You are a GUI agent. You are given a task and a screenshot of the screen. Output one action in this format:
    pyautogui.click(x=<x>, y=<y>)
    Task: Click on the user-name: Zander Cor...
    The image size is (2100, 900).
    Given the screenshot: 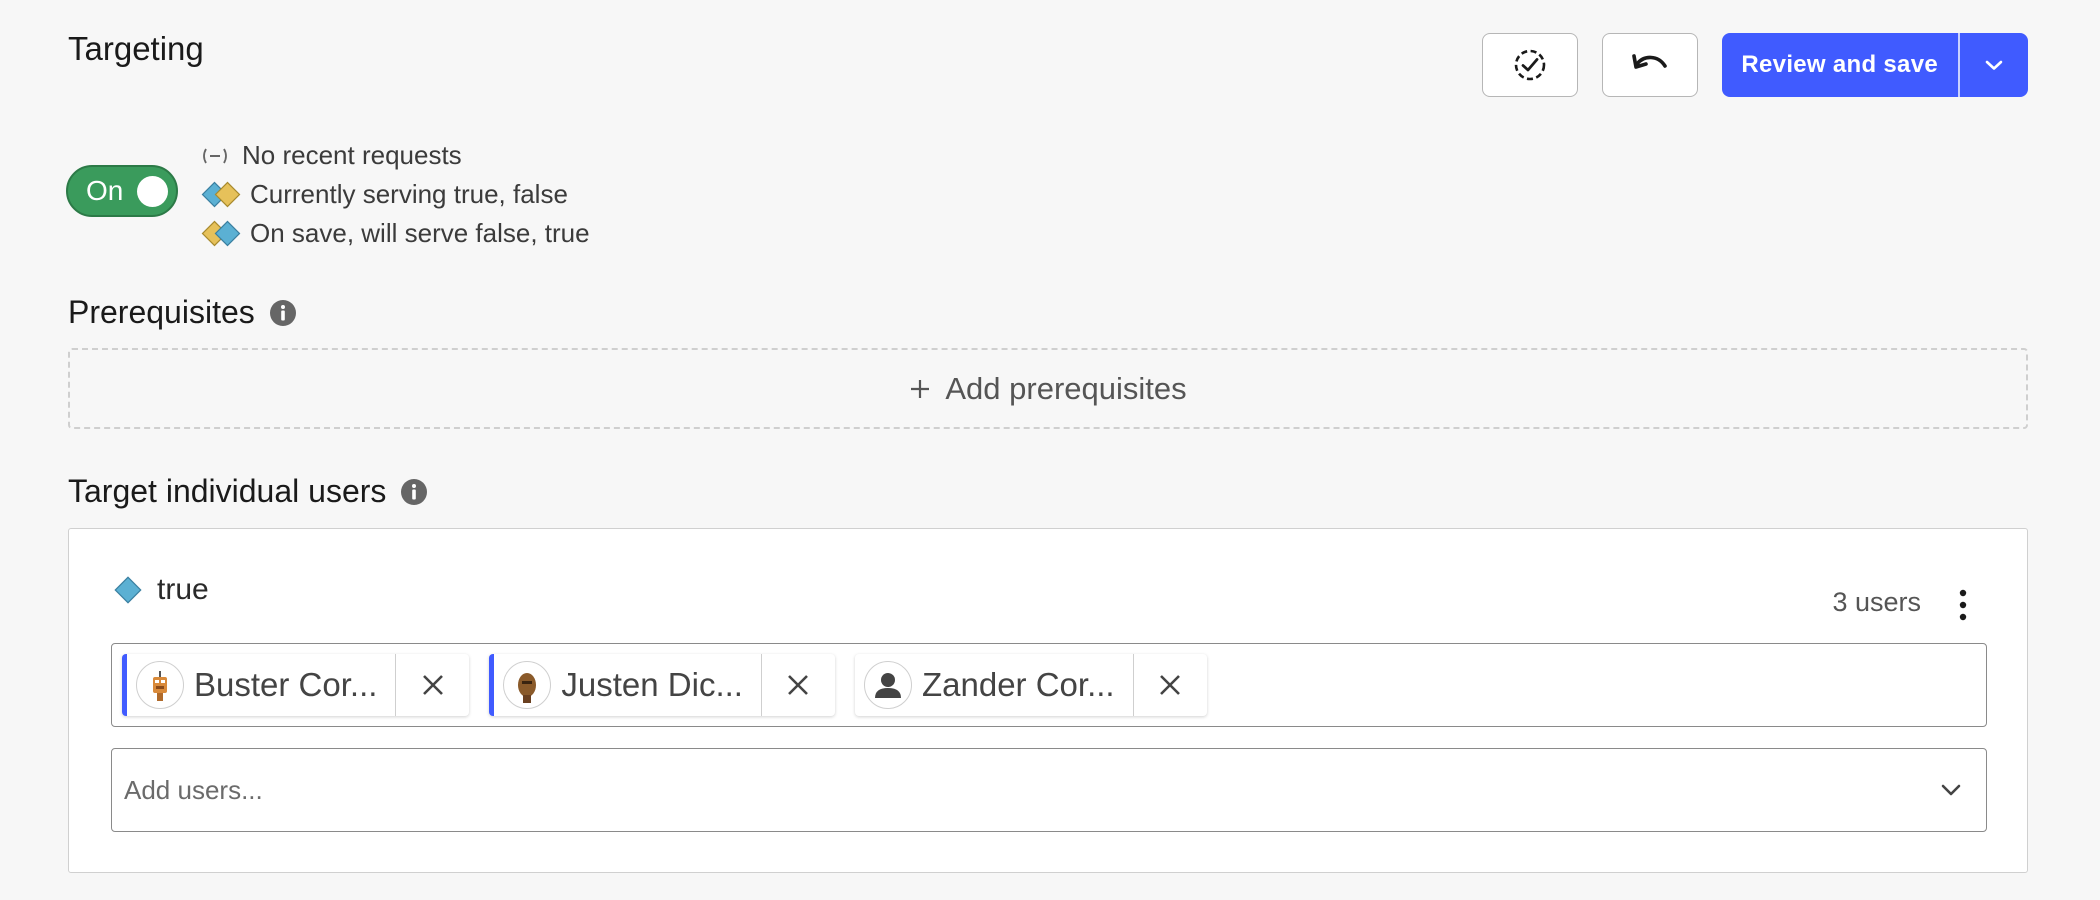 What is the action you would take?
    pyautogui.click(x=1018, y=684)
    